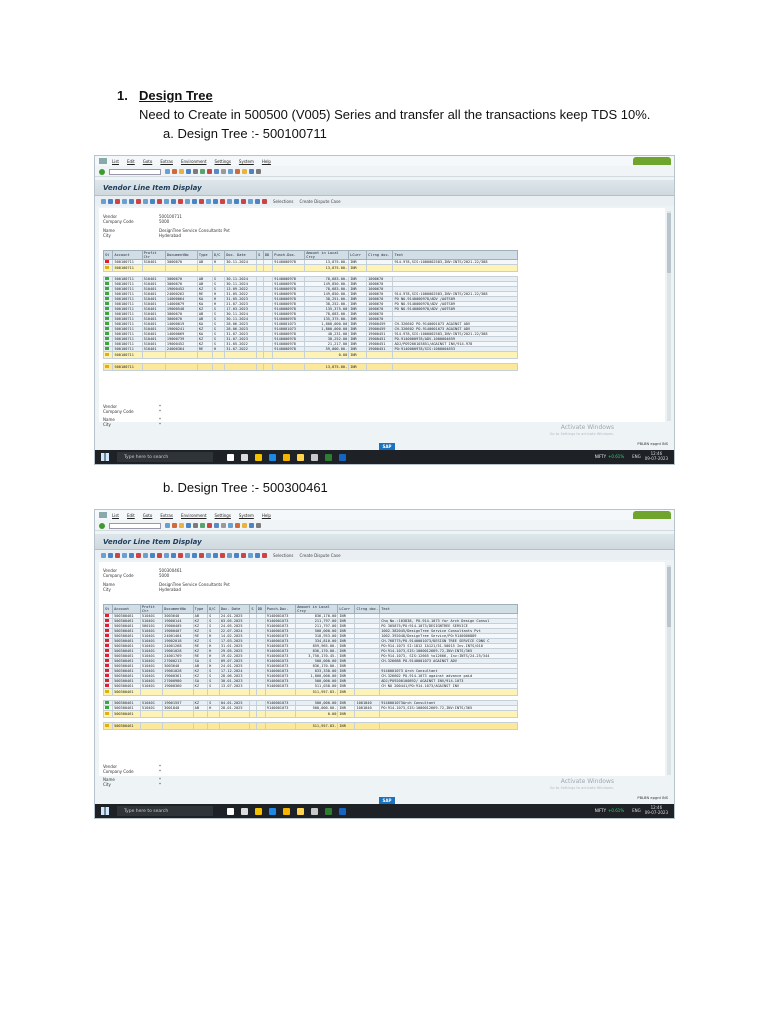  Describe the element at coordinates (280, 609) in the screenshot. I see `column-header: Punch.Doc.` at that location.